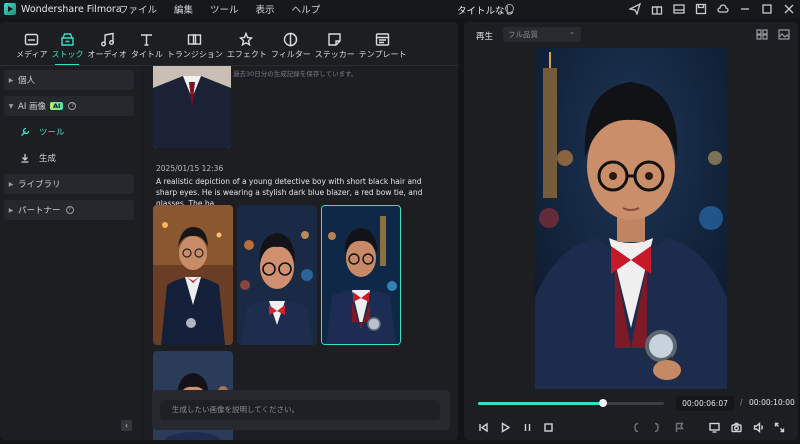  I want to click on sidebar-item-generate: 生成, so click(69, 158).